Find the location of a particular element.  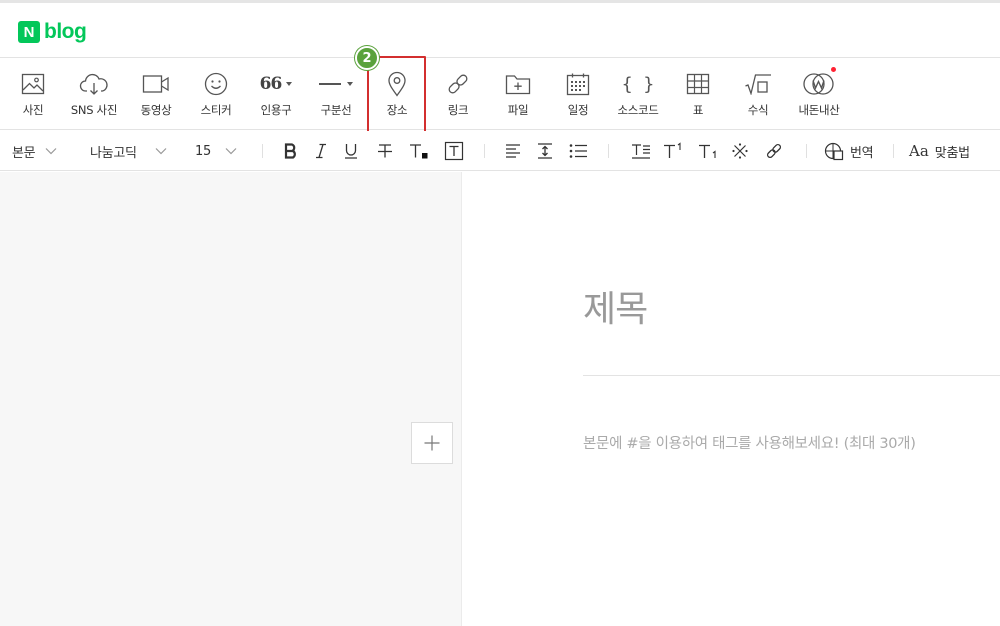

align-left-icon is located at coordinates (513, 151).